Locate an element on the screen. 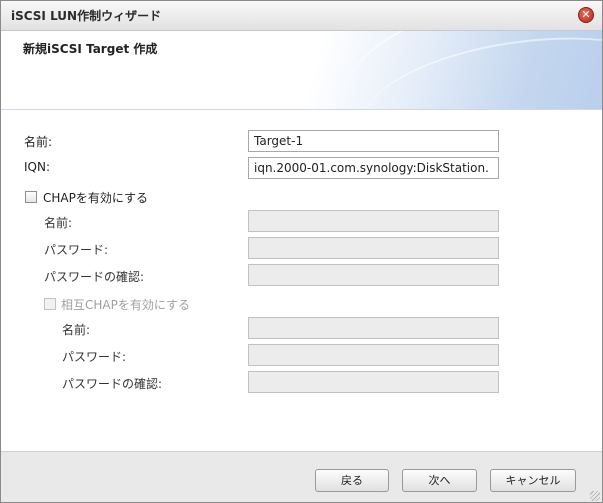 Image resolution: width=603 pixels, height=503 pixels. name-label: 名前: is located at coordinates (38, 142).